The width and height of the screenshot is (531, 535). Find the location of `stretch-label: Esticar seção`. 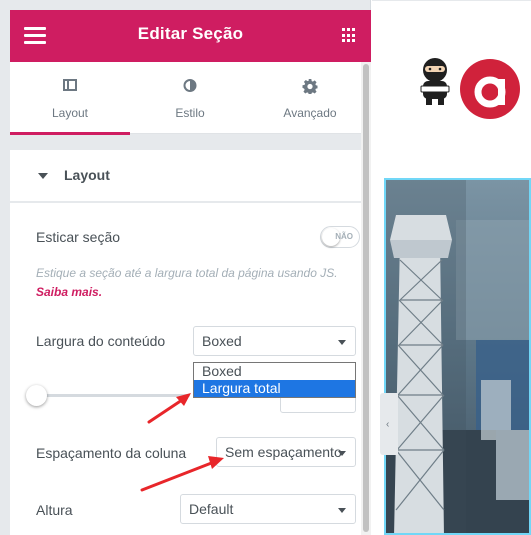

stretch-label: Esticar seção is located at coordinates (78, 237).